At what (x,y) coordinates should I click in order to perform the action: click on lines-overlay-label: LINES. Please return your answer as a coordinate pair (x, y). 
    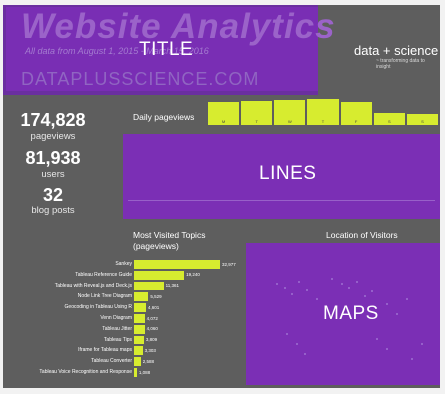
    Looking at the image, I should click on (288, 173).